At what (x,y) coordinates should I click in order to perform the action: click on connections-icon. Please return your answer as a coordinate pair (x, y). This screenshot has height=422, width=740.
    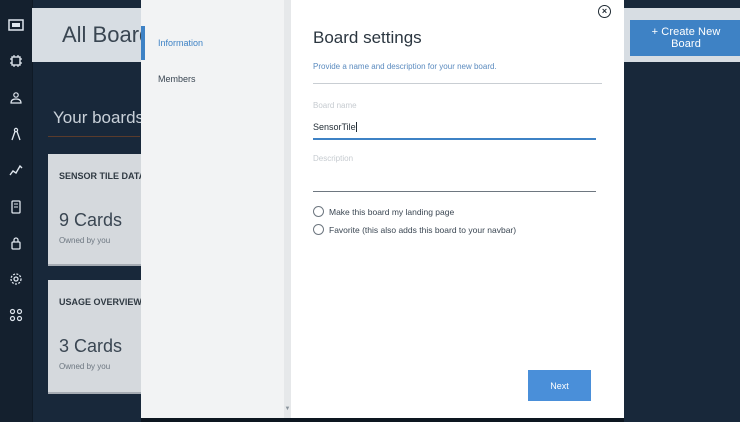
    Looking at the image, I should click on (16, 315).